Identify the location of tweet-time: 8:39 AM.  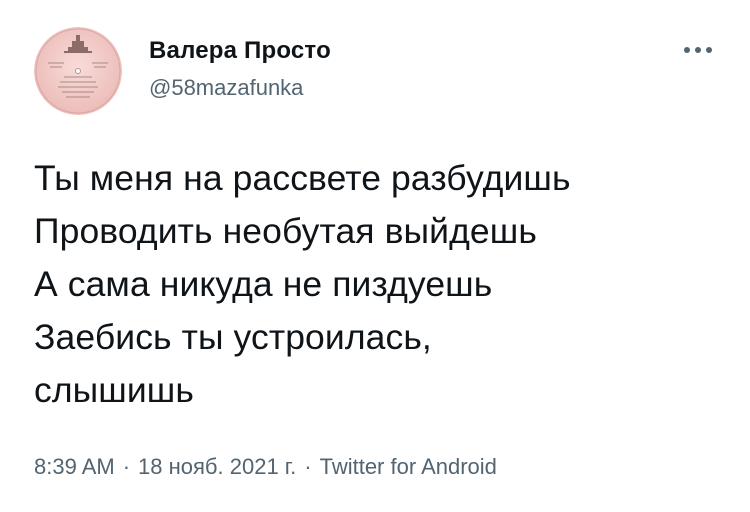
(74, 466).